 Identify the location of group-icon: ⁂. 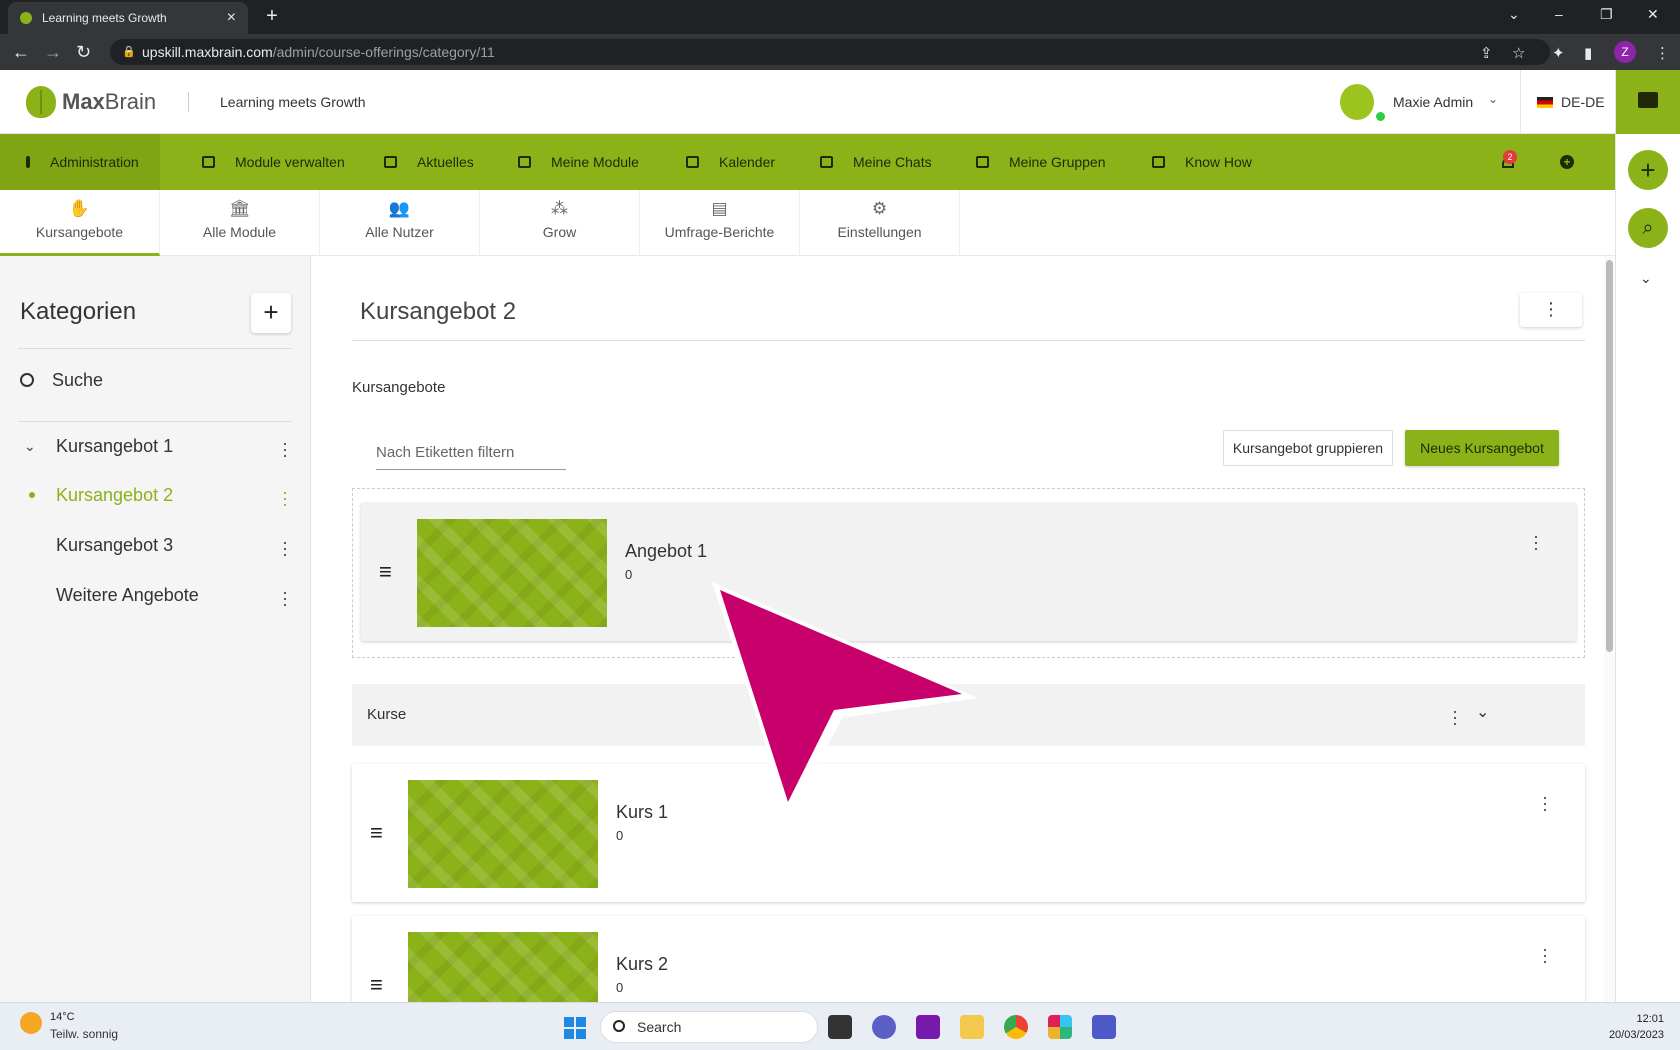
(559, 208).